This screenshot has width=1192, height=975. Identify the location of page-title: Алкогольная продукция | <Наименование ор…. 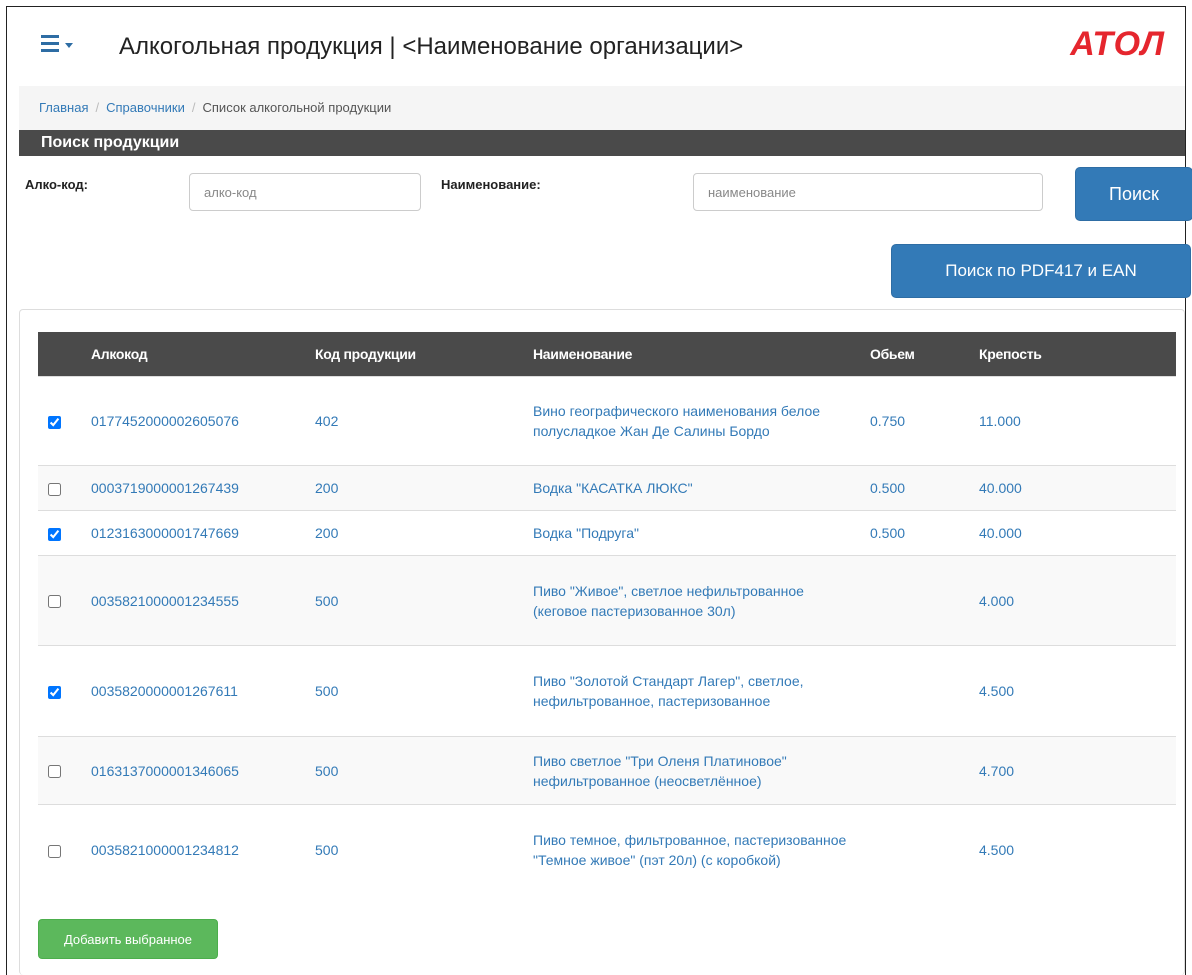
(431, 46).